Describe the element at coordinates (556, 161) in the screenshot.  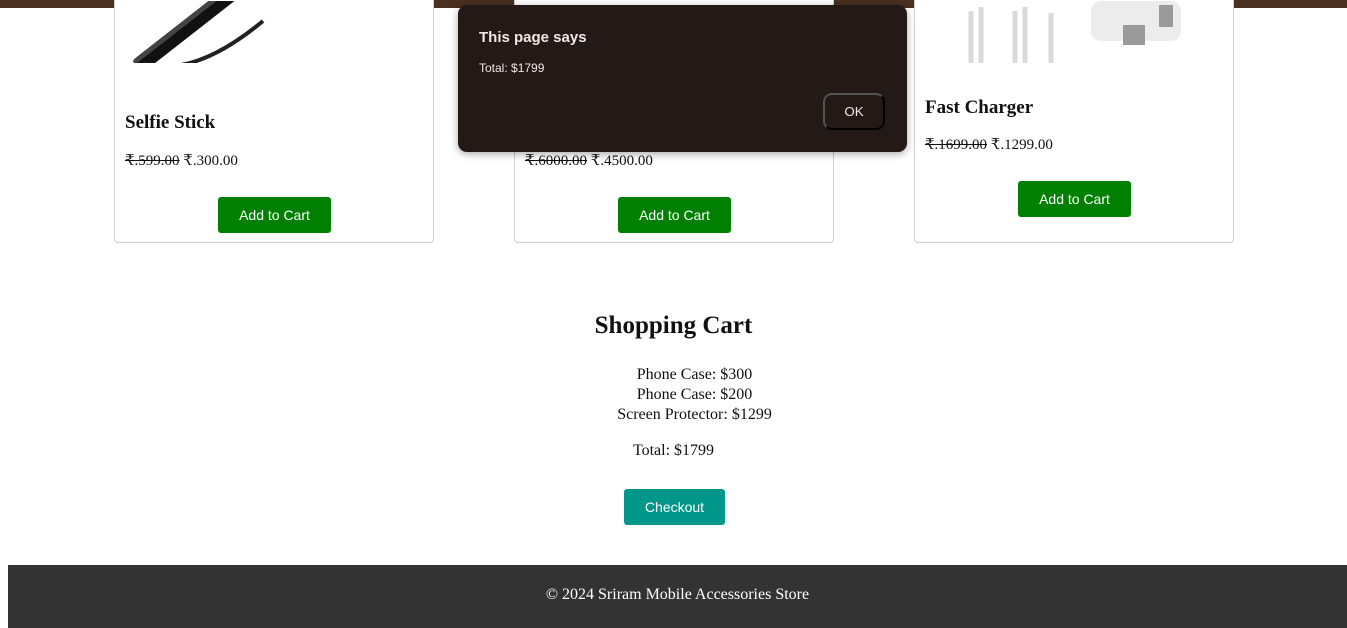
I see `old-price: ₹.6000.00` at that location.